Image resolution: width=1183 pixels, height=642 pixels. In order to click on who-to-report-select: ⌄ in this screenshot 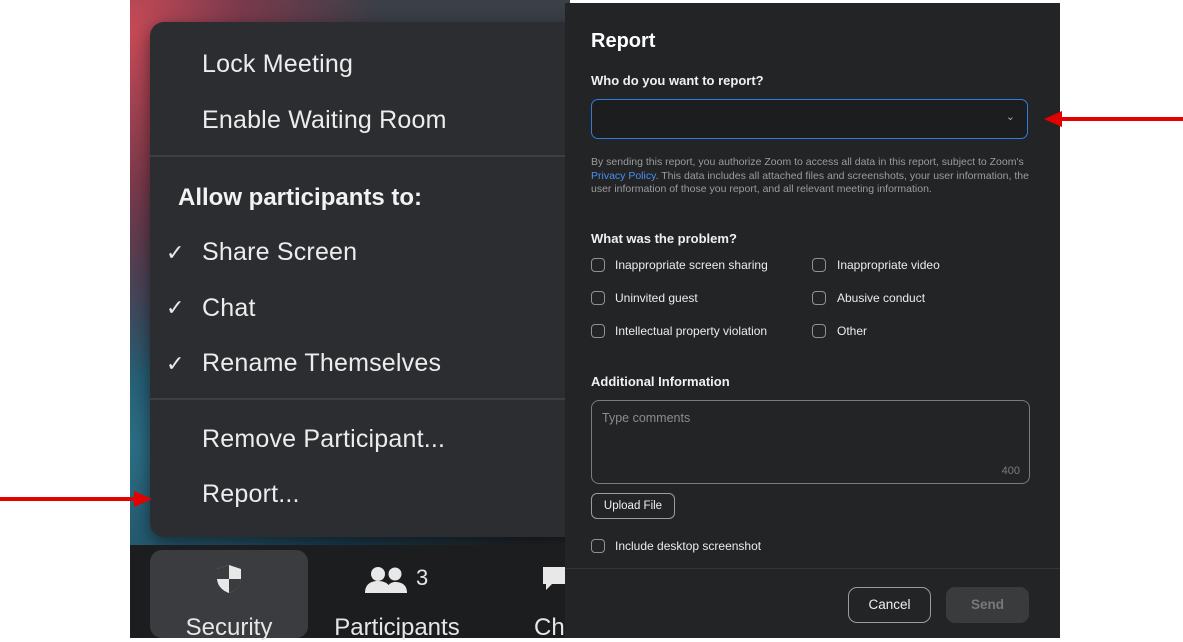, I will do `click(809, 119)`.